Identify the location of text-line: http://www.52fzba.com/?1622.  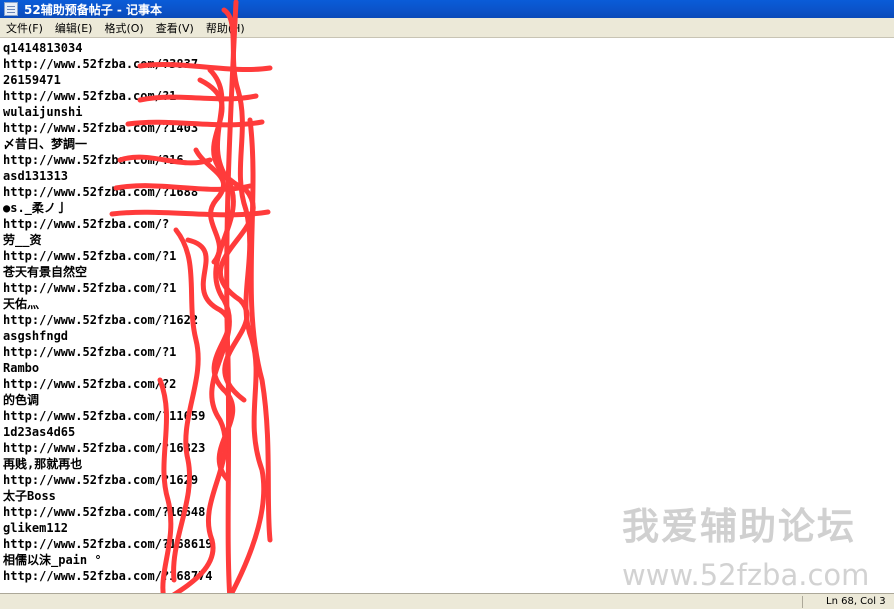
(101, 320).